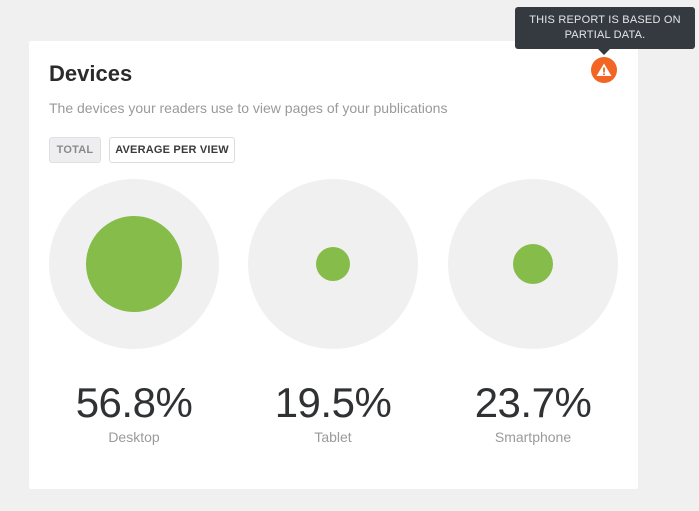 The width and height of the screenshot is (699, 511). What do you see at coordinates (134, 264) in the screenshot?
I see `desktop-share-dot` at bounding box center [134, 264].